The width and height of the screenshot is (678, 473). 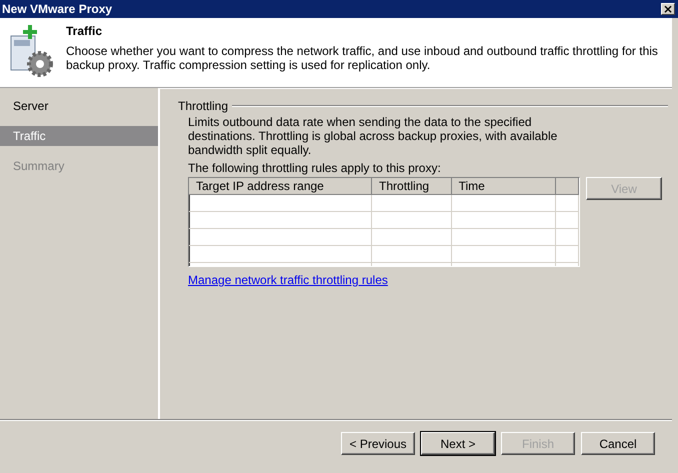 I want to click on column-header: Target IP address range, so click(x=280, y=186).